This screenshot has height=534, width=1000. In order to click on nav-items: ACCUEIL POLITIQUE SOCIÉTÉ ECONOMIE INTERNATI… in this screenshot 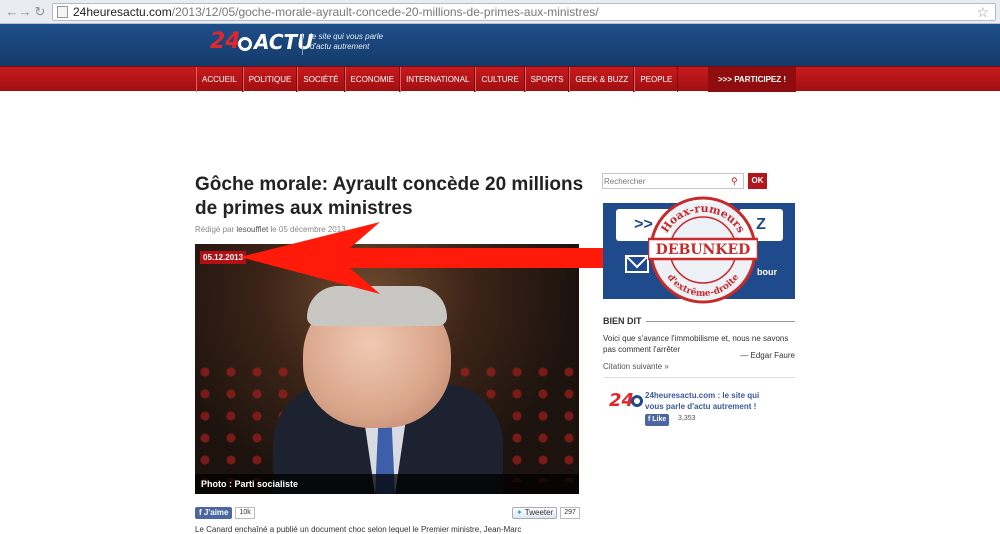, I will do `click(437, 79)`.